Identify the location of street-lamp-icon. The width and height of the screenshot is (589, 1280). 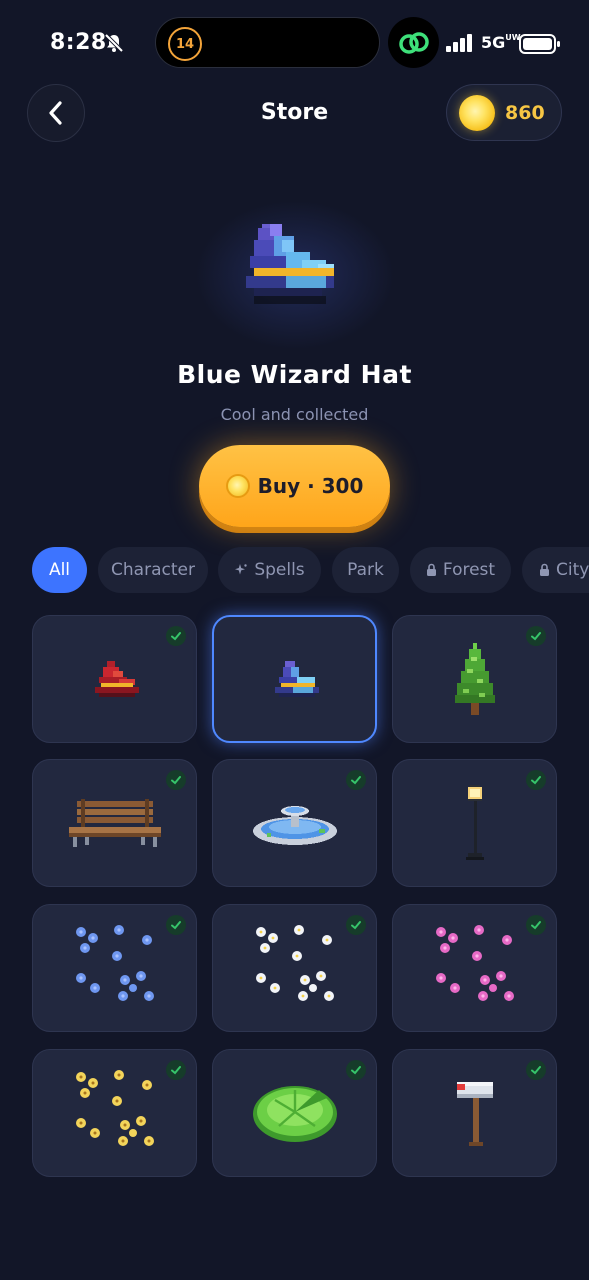
(474, 822).